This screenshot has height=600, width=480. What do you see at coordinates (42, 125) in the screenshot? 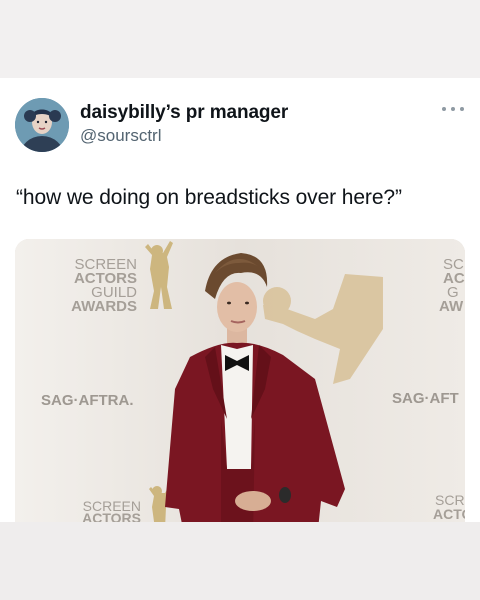
I see `avatar` at bounding box center [42, 125].